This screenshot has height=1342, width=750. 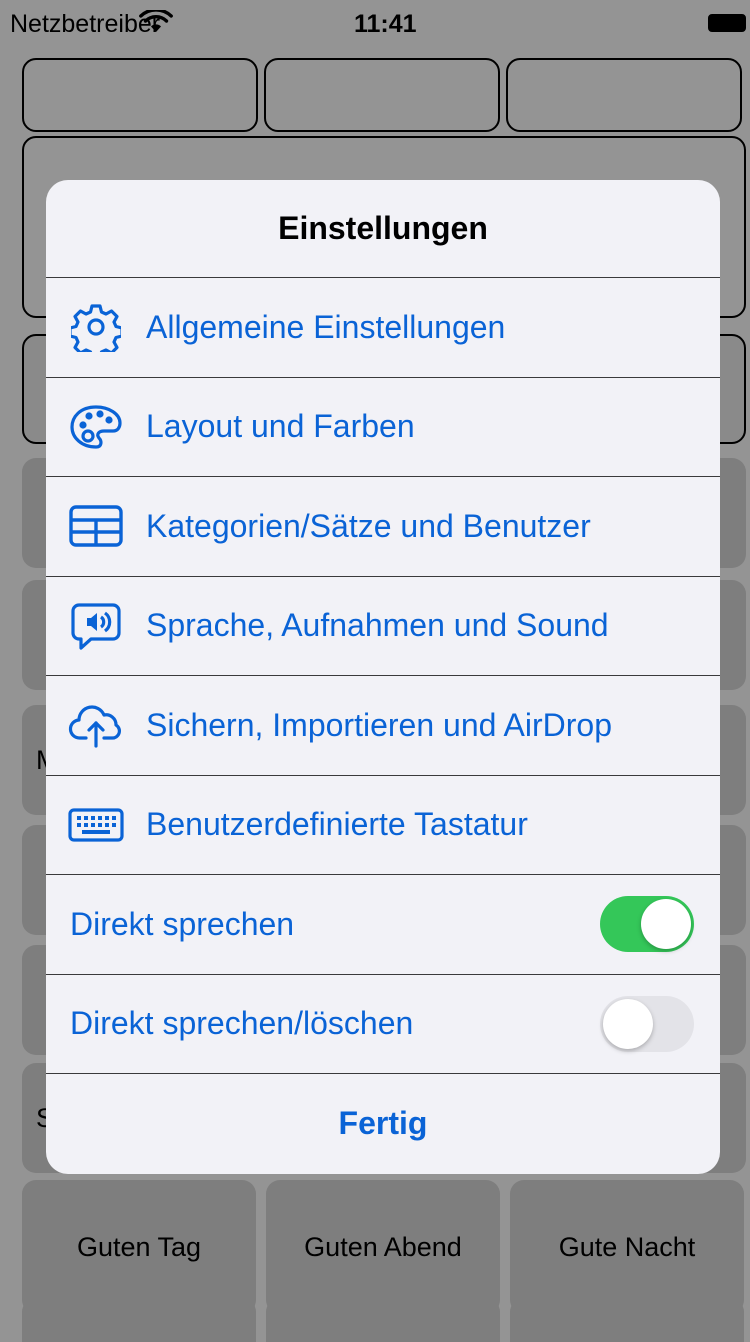 I want to click on menu-label: Kategorien/Sätze und Benutzer, so click(x=368, y=525).